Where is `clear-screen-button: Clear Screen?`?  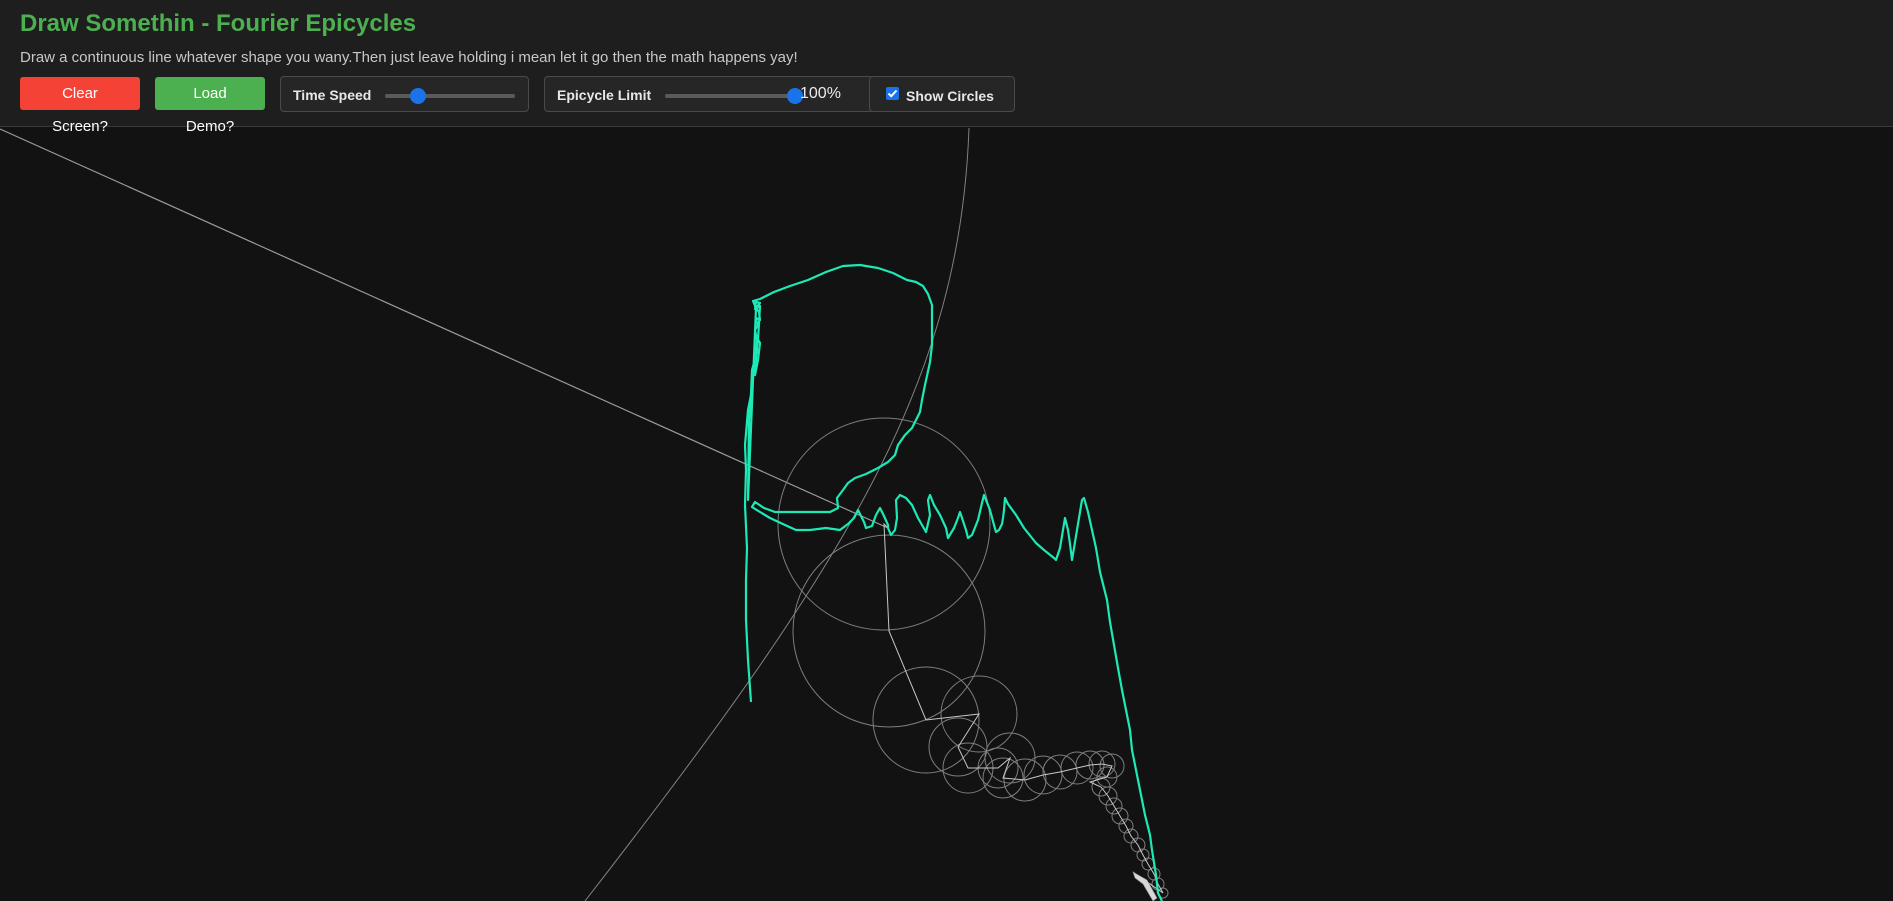 clear-screen-button: Clear Screen? is located at coordinates (80, 106).